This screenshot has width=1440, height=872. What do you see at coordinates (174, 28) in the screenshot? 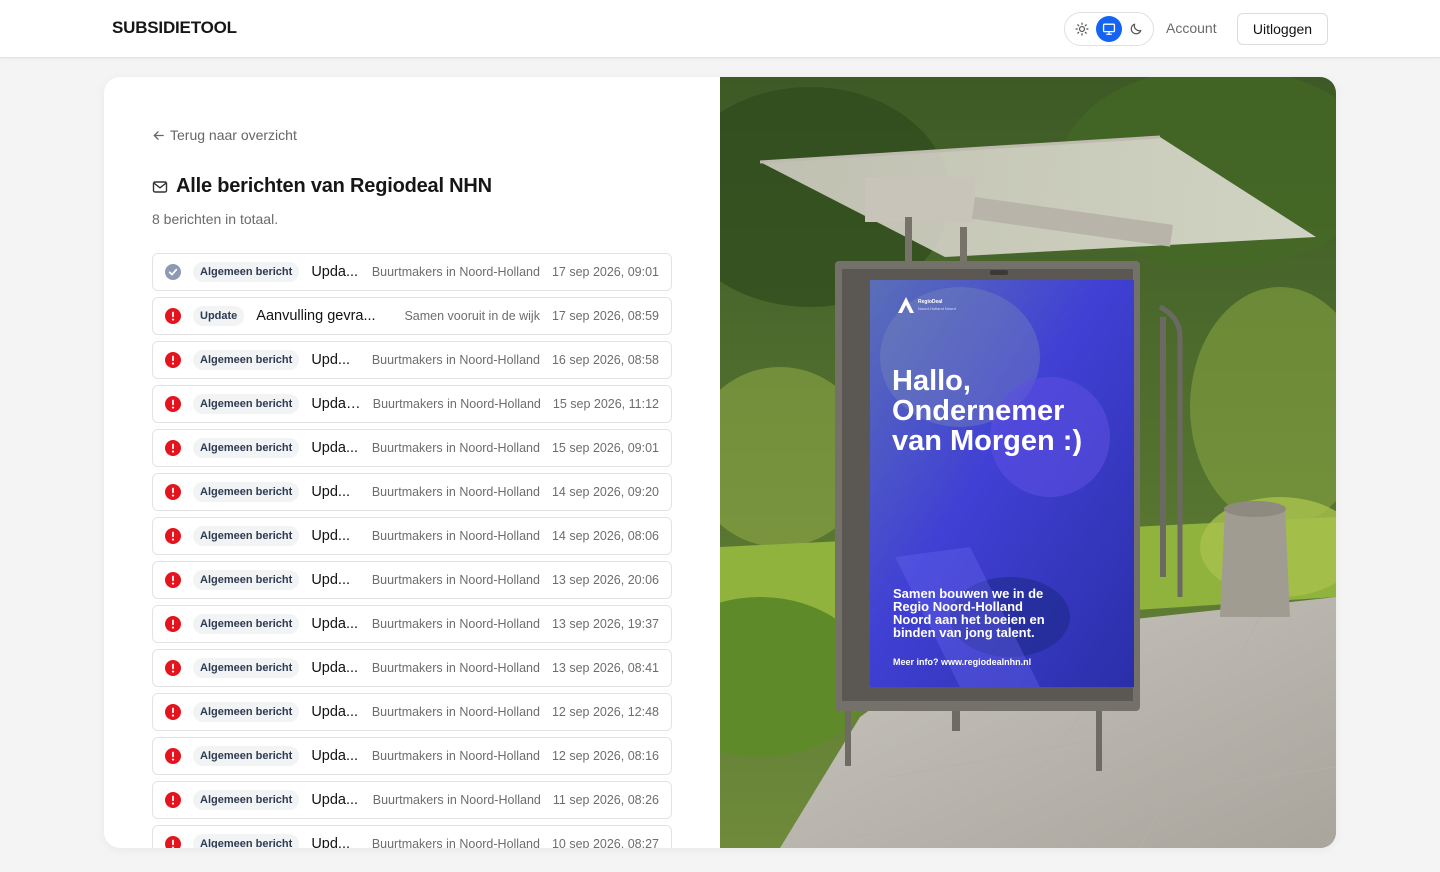
I see `brand-logo: SUBSIDIETOOL` at bounding box center [174, 28].